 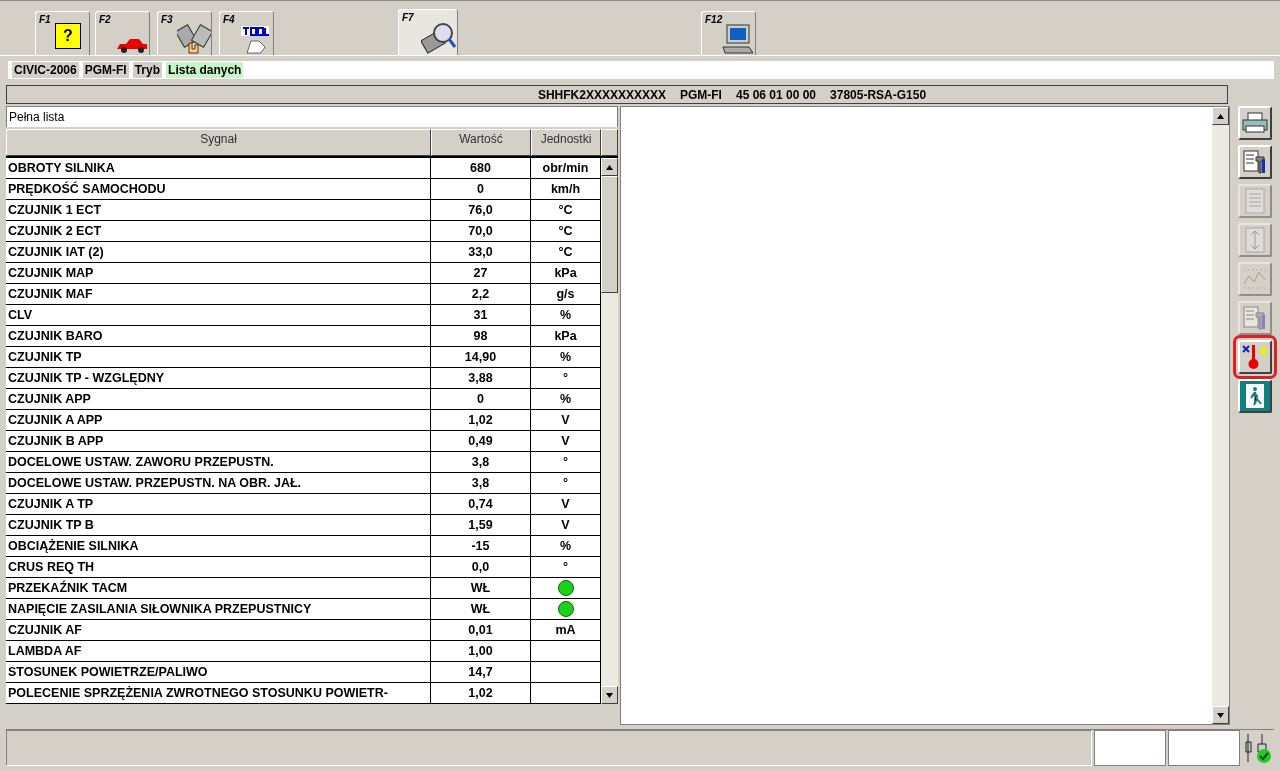 What do you see at coordinates (218, 588) in the screenshot?
I see `signal-cell: PRZEKAŹNIK TACM` at bounding box center [218, 588].